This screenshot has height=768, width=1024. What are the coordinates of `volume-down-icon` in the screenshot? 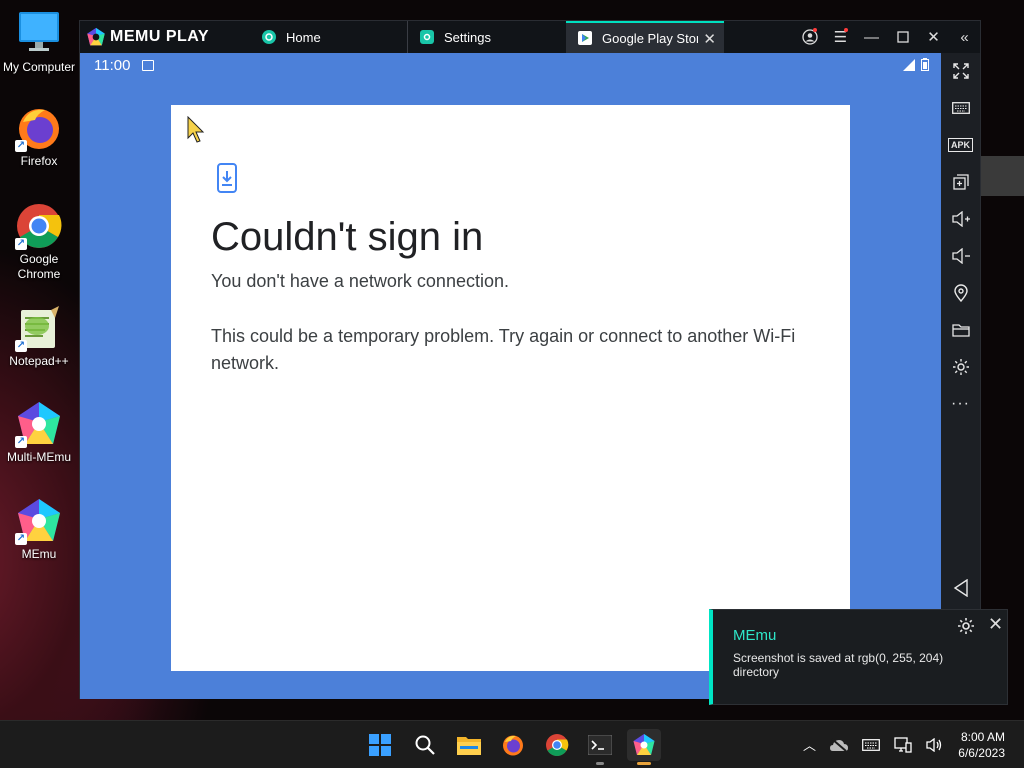 It's located at (960, 256).